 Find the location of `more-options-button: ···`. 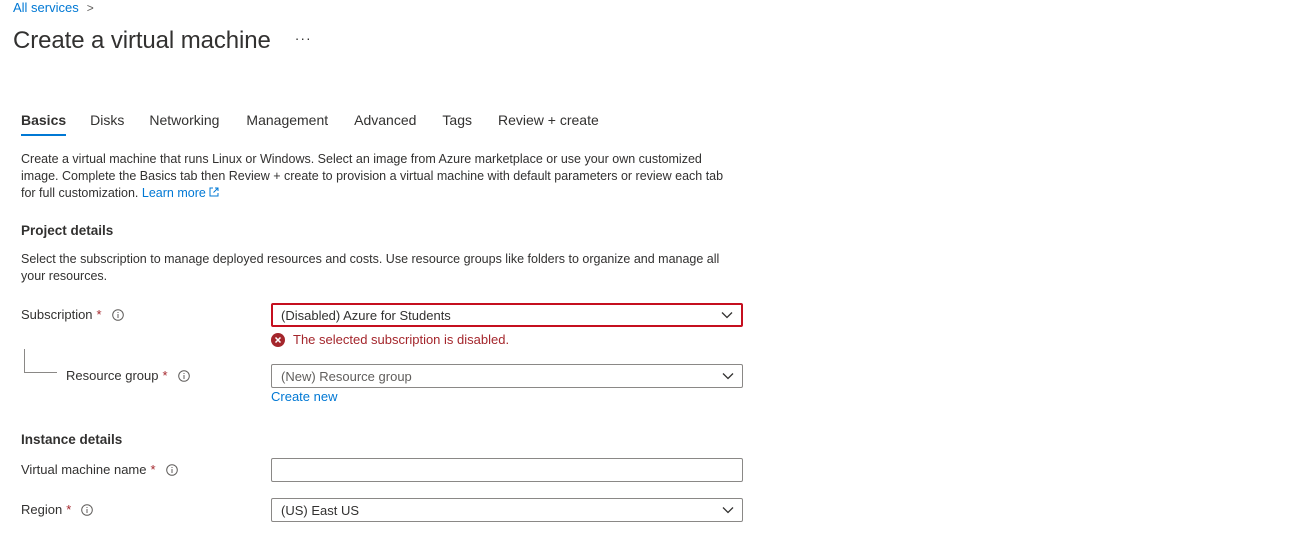

more-options-button: ··· is located at coordinates (303, 38).